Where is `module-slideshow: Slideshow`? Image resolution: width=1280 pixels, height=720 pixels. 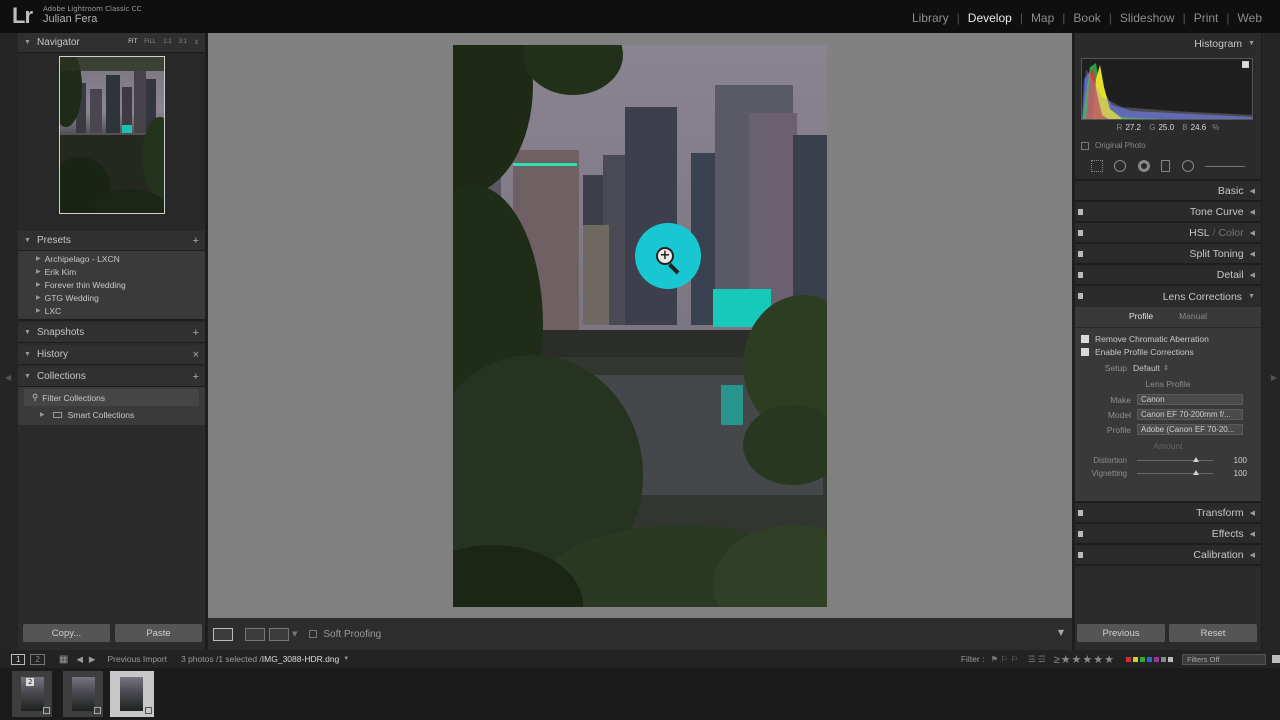
module-slideshow: Slideshow is located at coordinates (1147, 18).